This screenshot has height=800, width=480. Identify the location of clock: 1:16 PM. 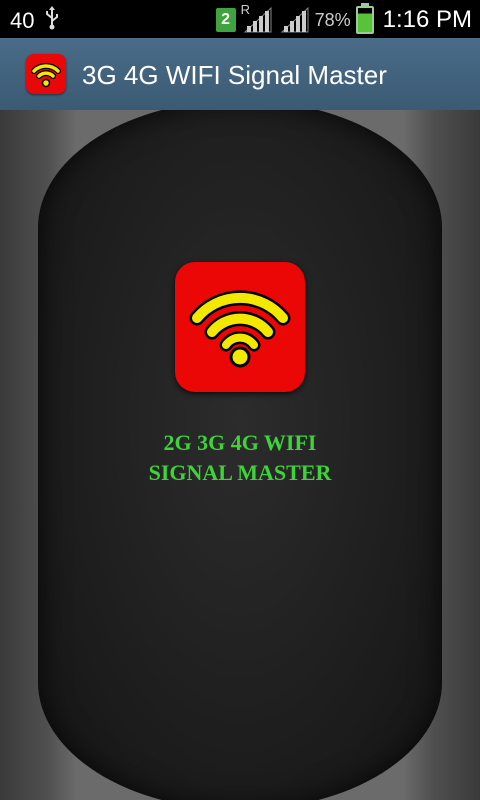
(427, 19).